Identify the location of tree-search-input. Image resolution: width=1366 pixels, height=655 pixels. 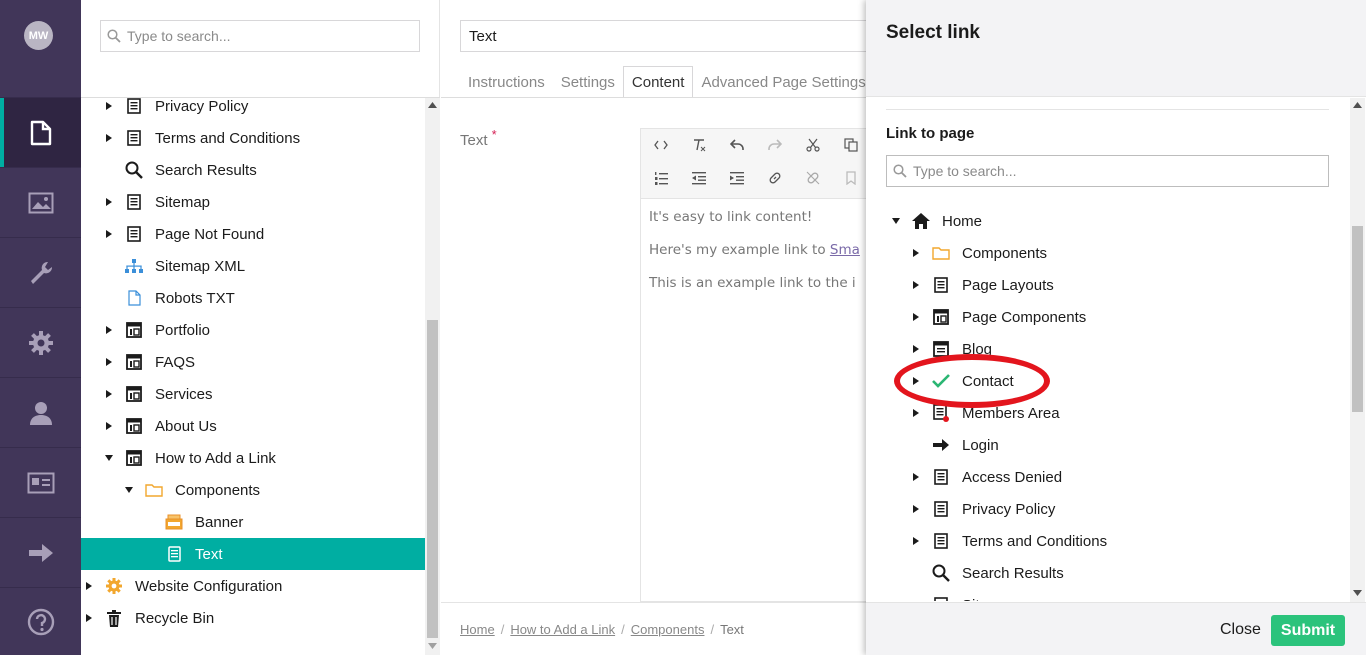
(267, 36).